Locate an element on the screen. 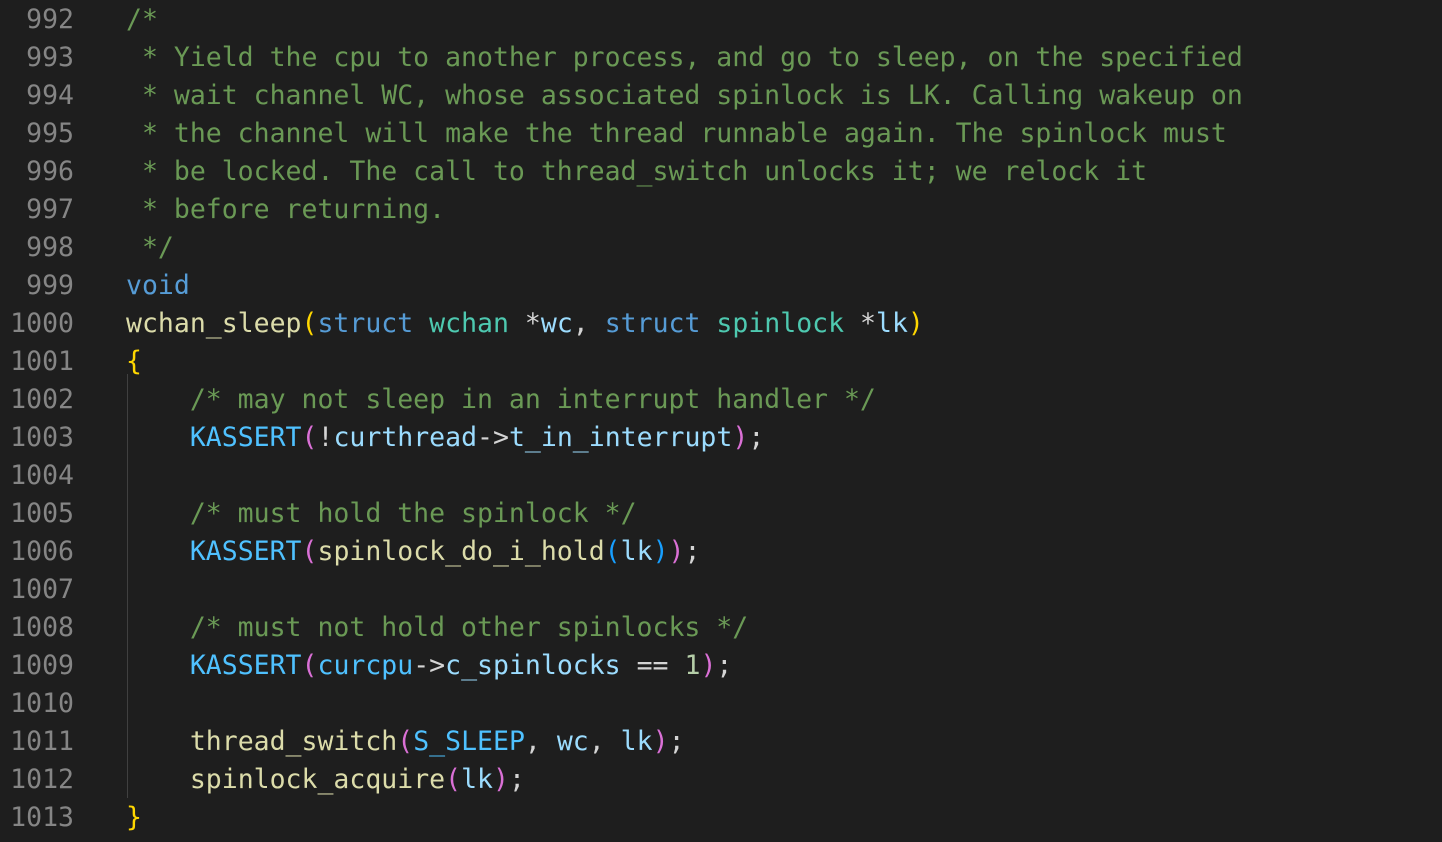  code-line: 1004 is located at coordinates (721, 476).